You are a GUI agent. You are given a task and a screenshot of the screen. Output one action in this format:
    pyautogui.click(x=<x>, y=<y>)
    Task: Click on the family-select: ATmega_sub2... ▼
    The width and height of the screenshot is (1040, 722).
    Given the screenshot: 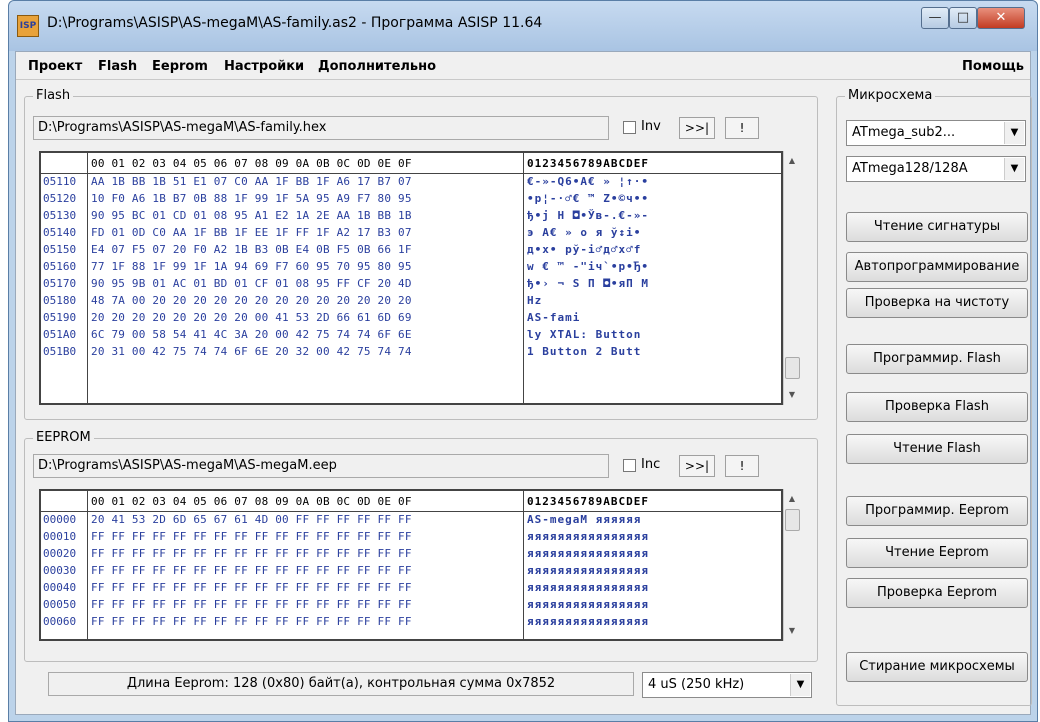 What is the action you would take?
    pyautogui.click(x=936, y=133)
    